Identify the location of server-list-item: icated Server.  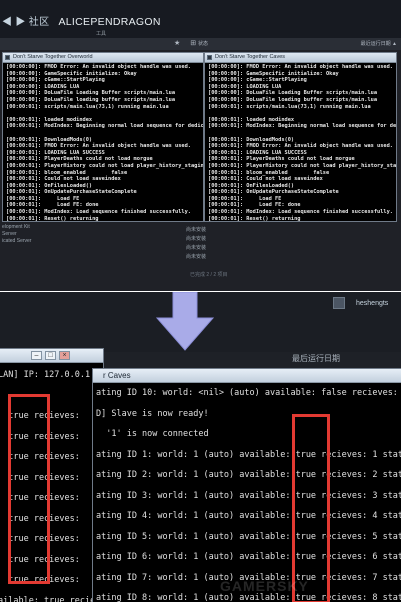
(17, 241).